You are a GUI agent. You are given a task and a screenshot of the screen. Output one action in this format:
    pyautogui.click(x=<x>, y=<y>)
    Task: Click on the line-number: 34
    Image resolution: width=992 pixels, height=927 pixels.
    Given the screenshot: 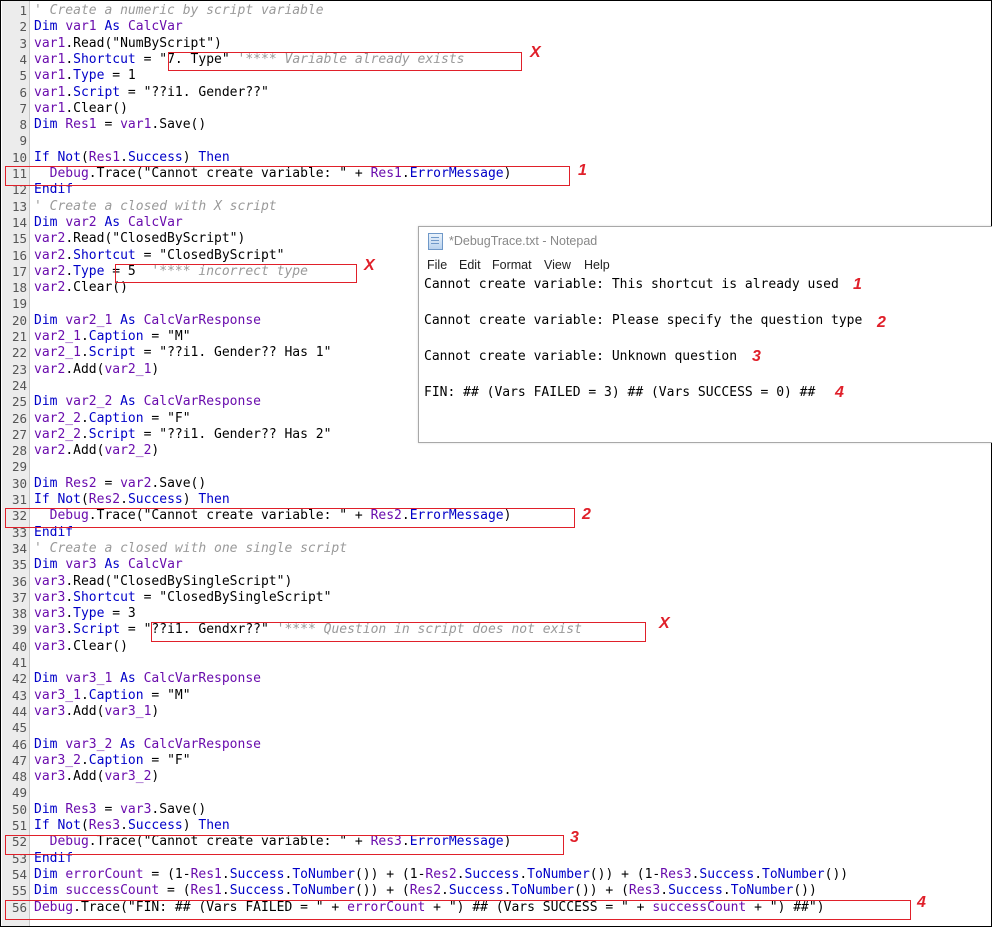 What is the action you would take?
    pyautogui.click(x=19, y=548)
    